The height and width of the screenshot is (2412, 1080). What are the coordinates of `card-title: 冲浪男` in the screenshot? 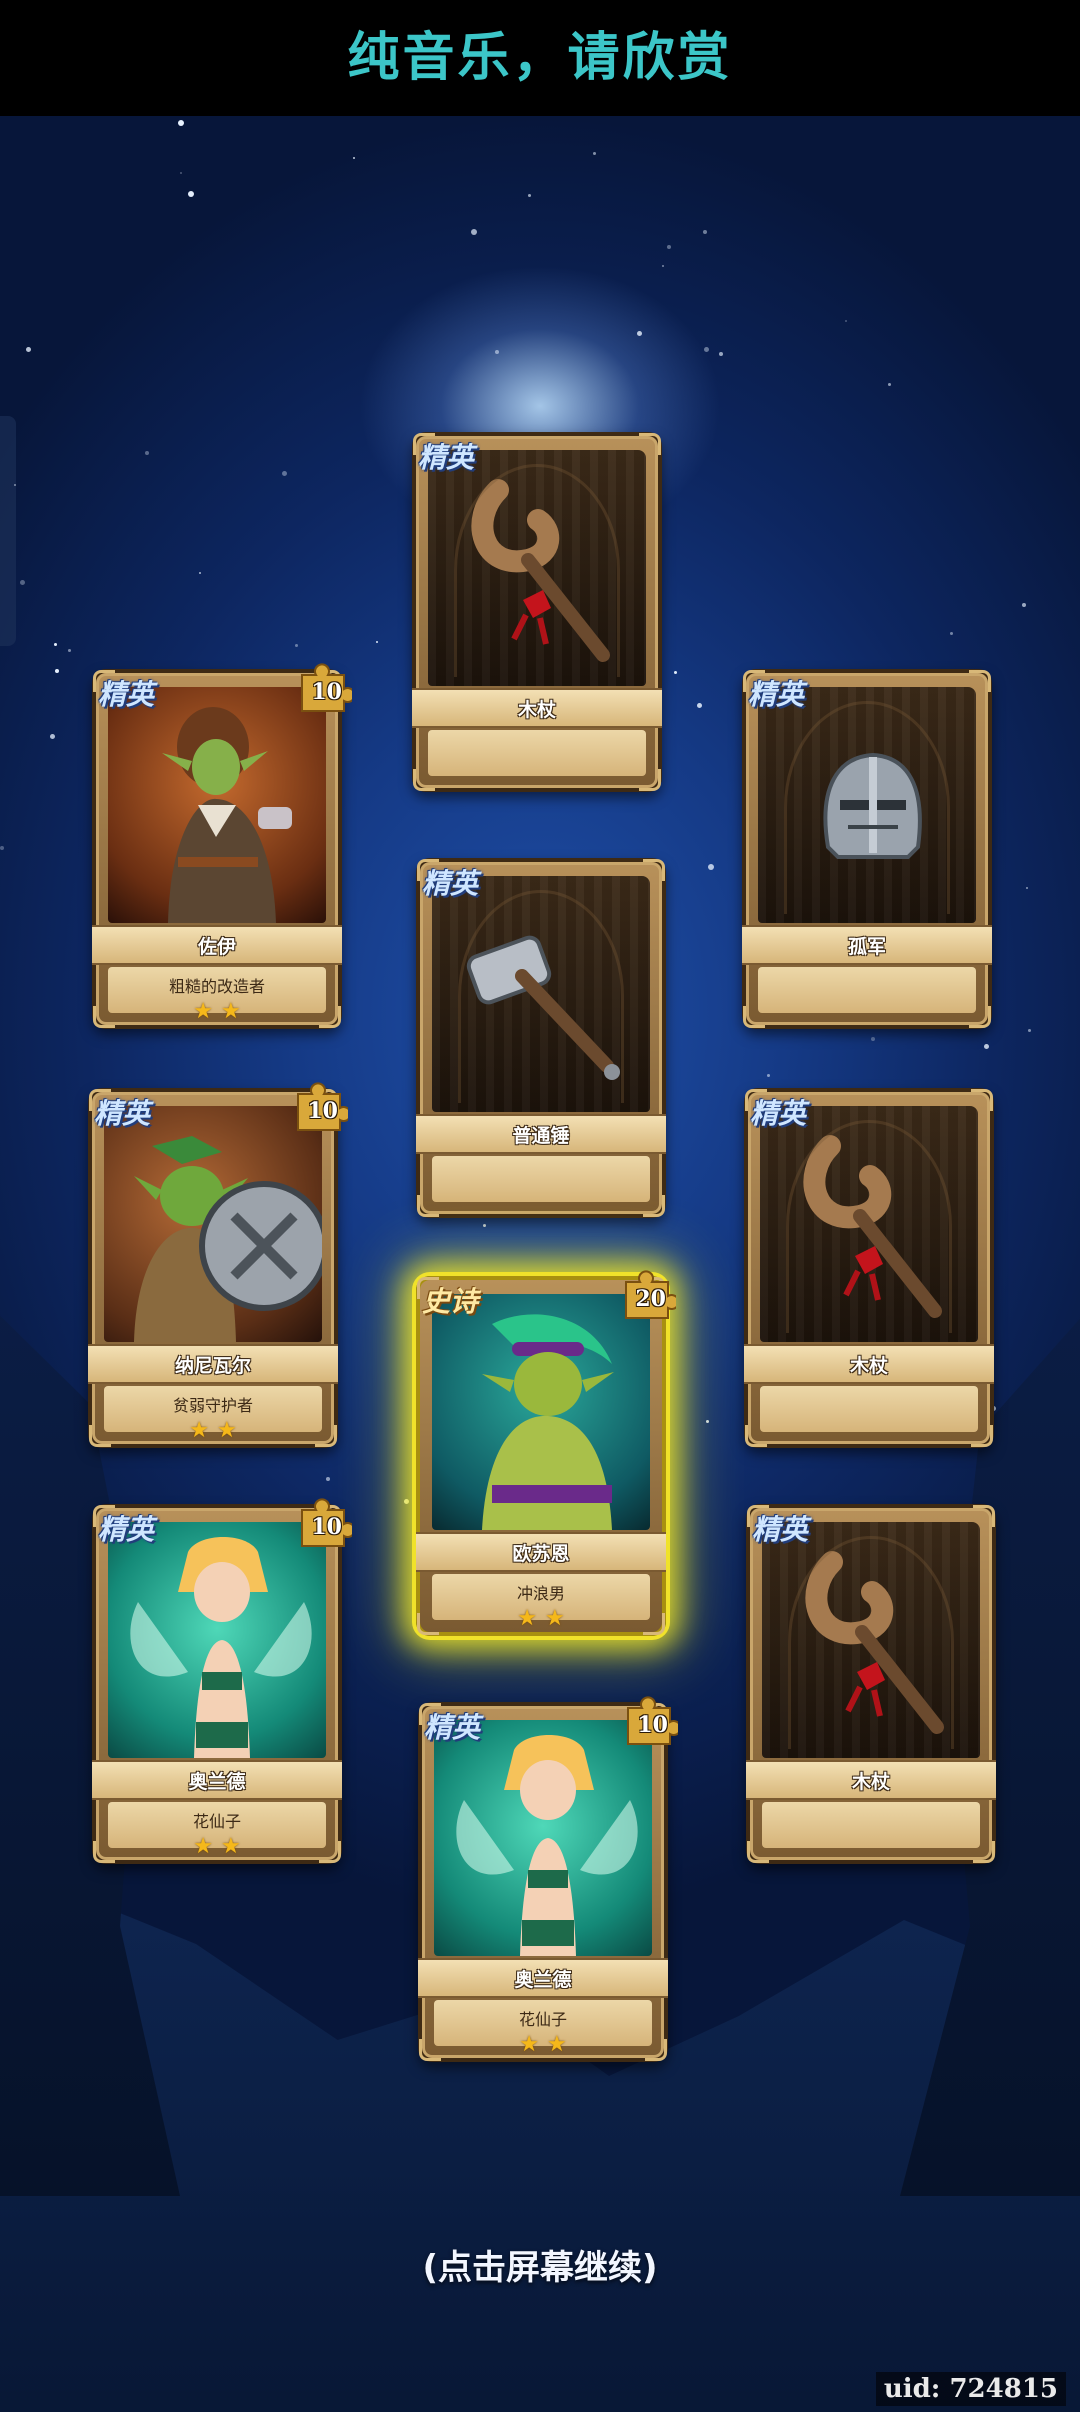 It's located at (540, 1593).